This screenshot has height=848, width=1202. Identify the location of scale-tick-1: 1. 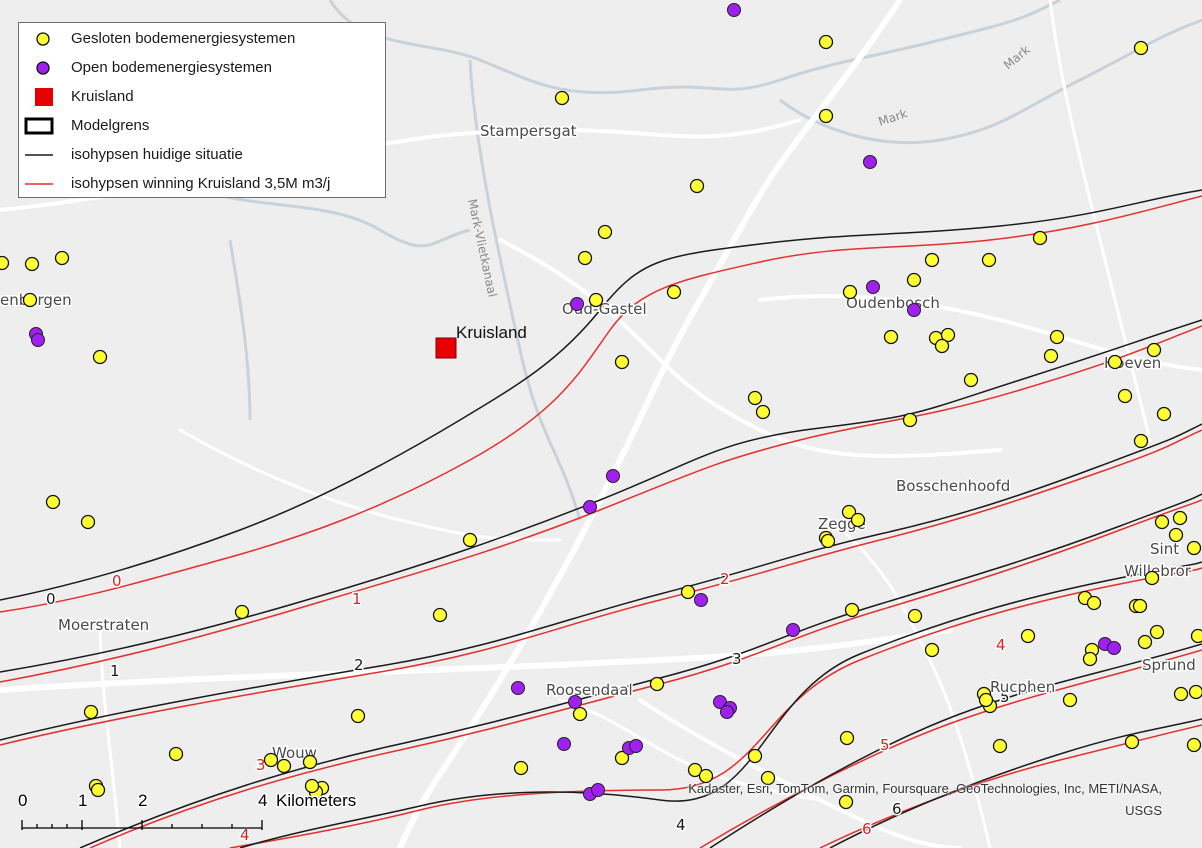
(82, 800).